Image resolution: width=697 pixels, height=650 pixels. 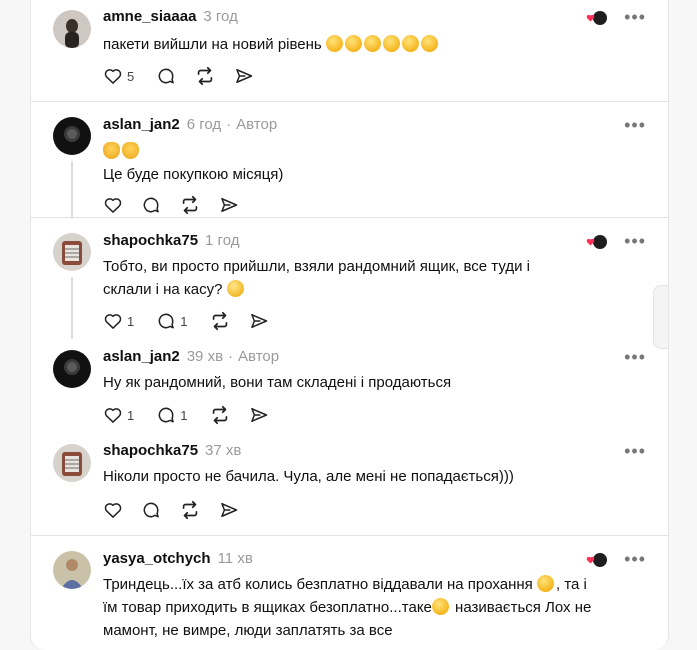 I want to click on action-bar, so click(x=180, y=510).